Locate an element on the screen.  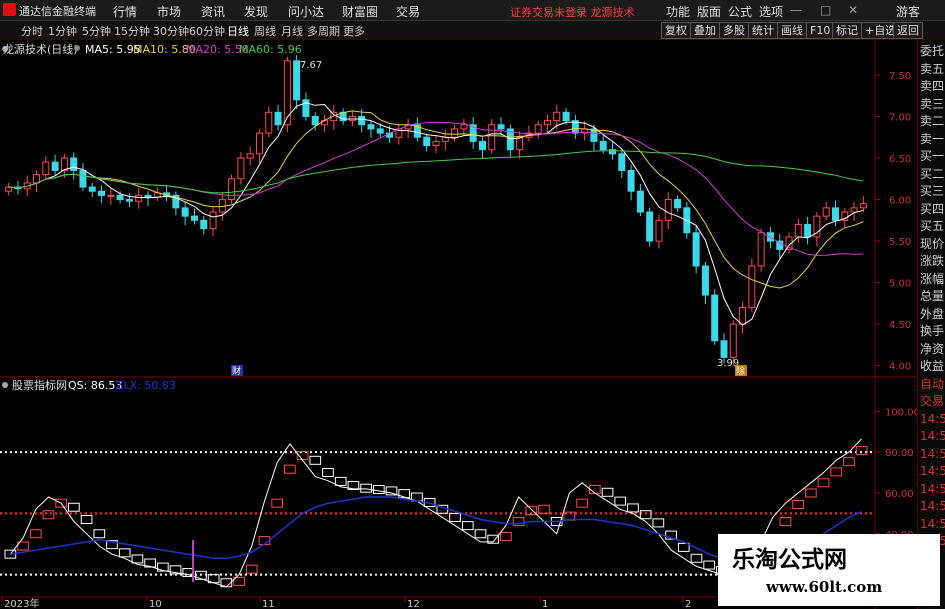
menu-item-discover: 发现 is located at coordinates (256, 11).